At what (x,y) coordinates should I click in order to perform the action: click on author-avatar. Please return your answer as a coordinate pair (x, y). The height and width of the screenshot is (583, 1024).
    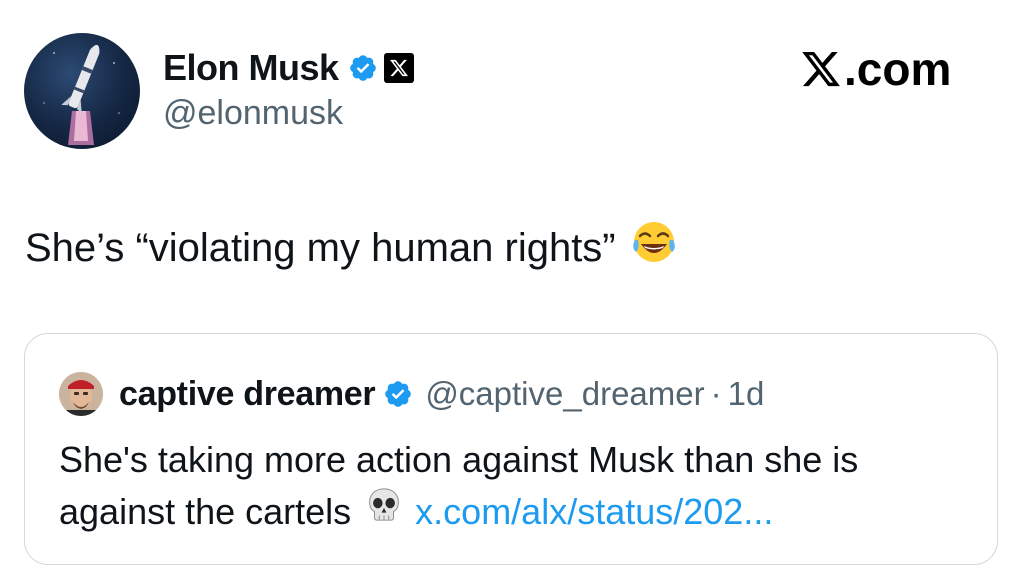
    Looking at the image, I should click on (82, 91).